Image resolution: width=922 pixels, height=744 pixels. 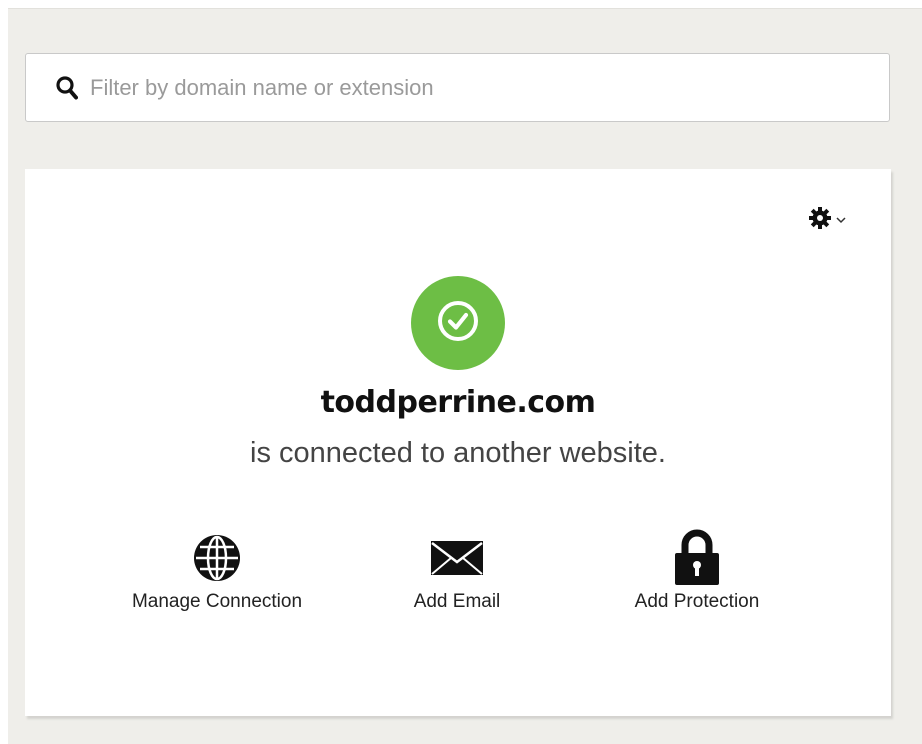 I want to click on chevron-down-icon, so click(x=841, y=220).